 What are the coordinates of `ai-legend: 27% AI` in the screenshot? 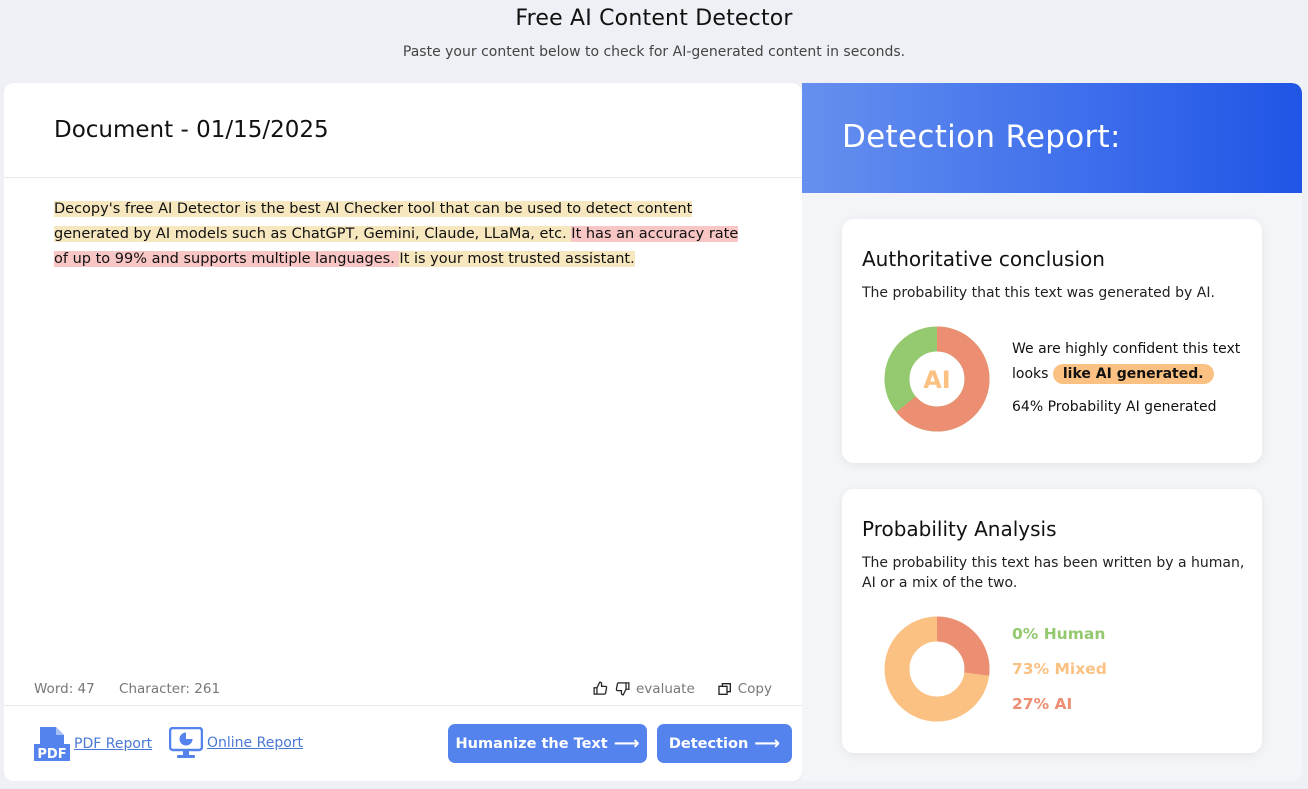 It's located at (1042, 704).